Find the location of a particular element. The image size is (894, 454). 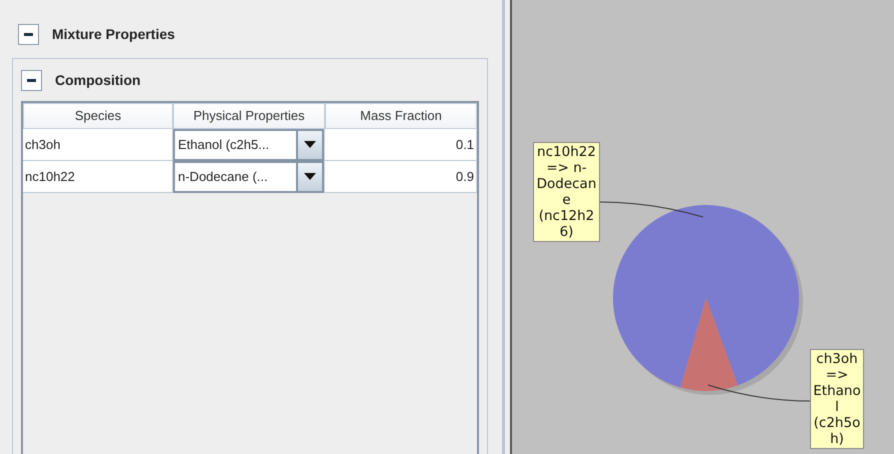

column-header: Species is located at coordinates (98, 116).